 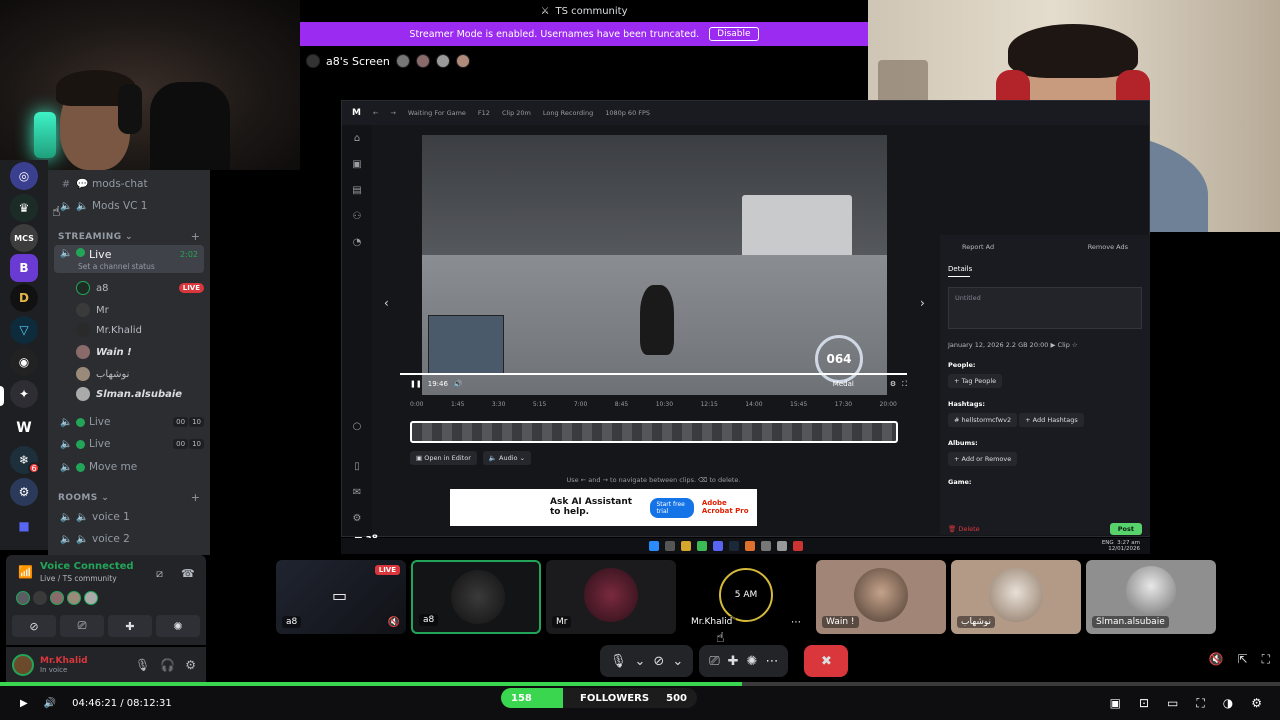 What do you see at coordinates (95, 237) in the screenshot?
I see `category-streaming: STREAMING ⌄` at bounding box center [95, 237].